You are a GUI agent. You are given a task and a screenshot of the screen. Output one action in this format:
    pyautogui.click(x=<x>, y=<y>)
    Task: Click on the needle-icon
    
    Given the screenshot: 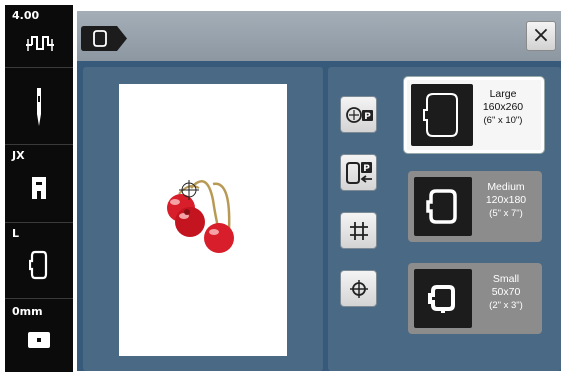 What is the action you would take?
    pyautogui.click(x=39, y=107)
    